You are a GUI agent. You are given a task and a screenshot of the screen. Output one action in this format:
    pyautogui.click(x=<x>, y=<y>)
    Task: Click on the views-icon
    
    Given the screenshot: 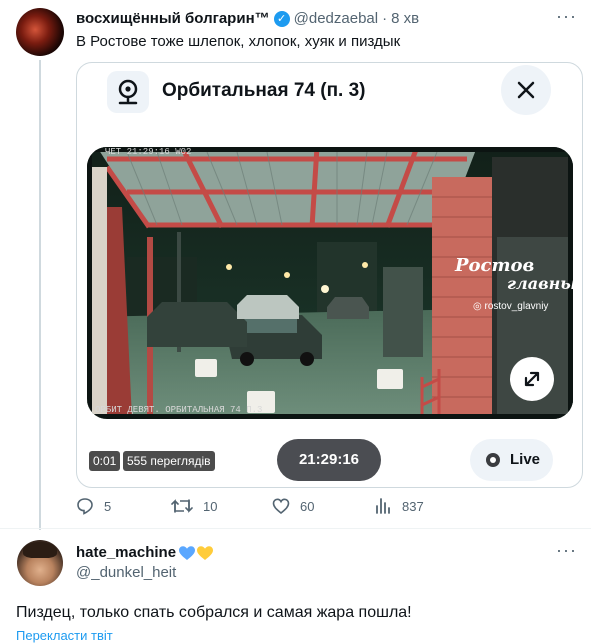 What is the action you would take?
    pyautogui.click(x=383, y=506)
    